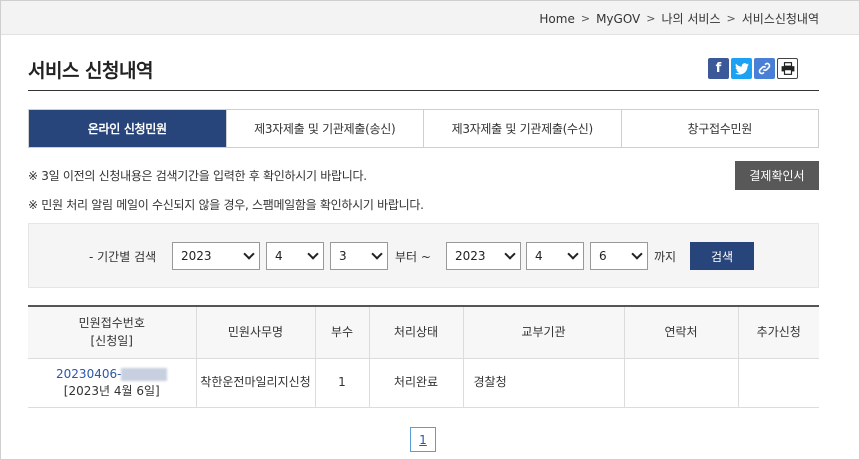 The image size is (860, 460). I want to click on search-button: 검색, so click(722, 256).